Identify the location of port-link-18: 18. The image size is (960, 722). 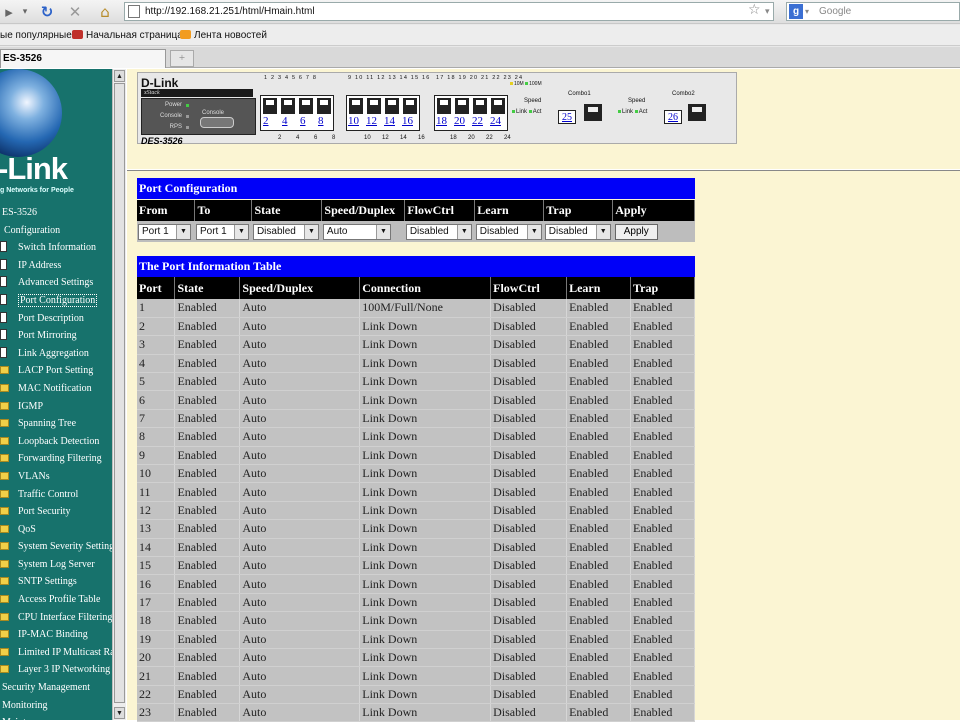
(441, 121).